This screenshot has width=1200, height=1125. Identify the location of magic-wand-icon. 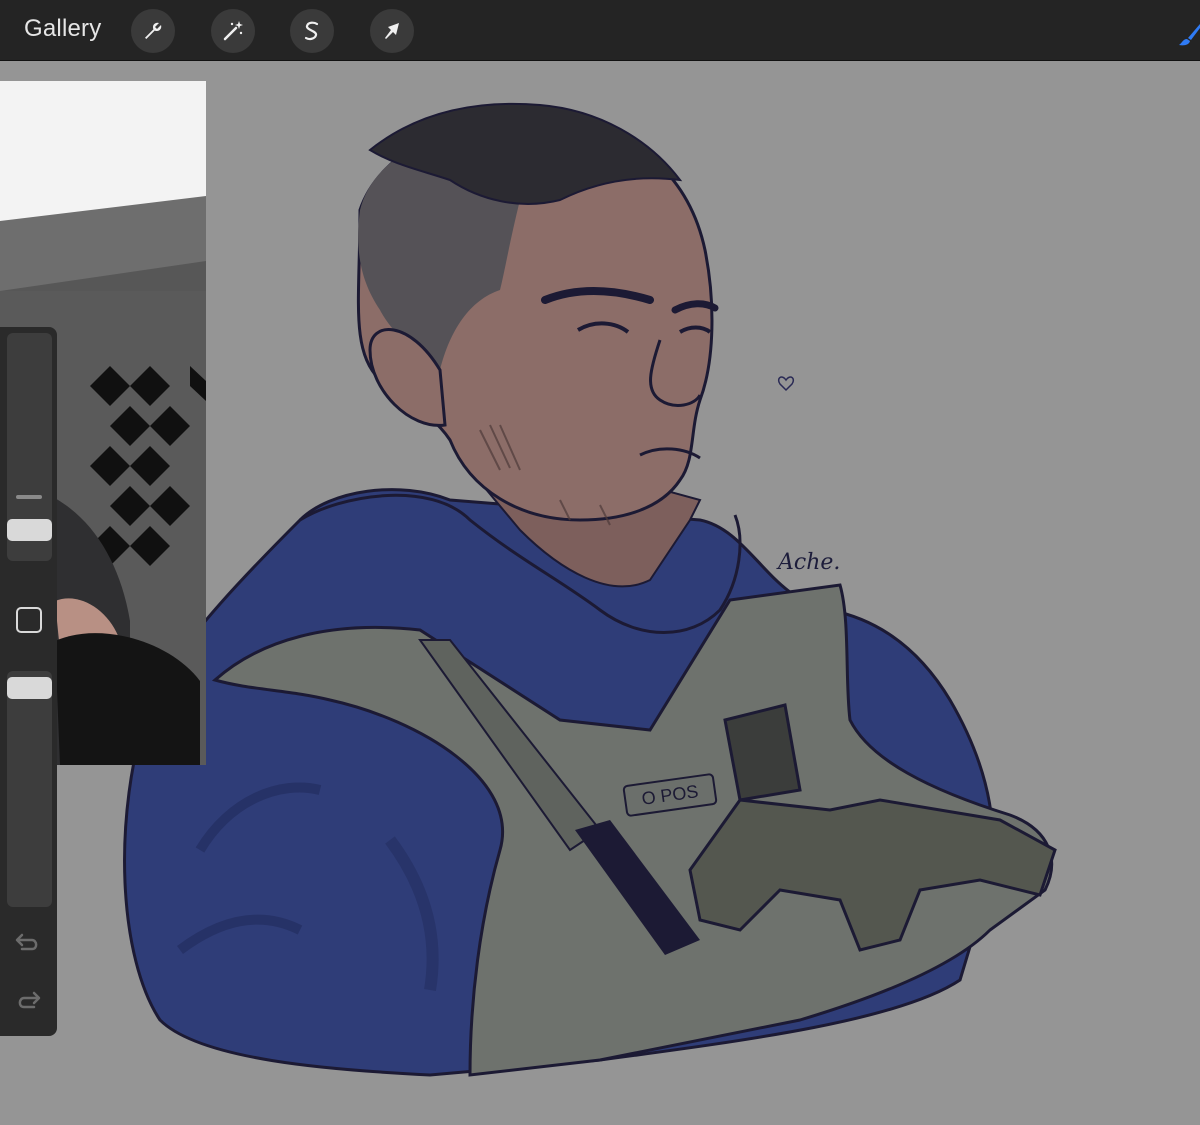
(233, 31).